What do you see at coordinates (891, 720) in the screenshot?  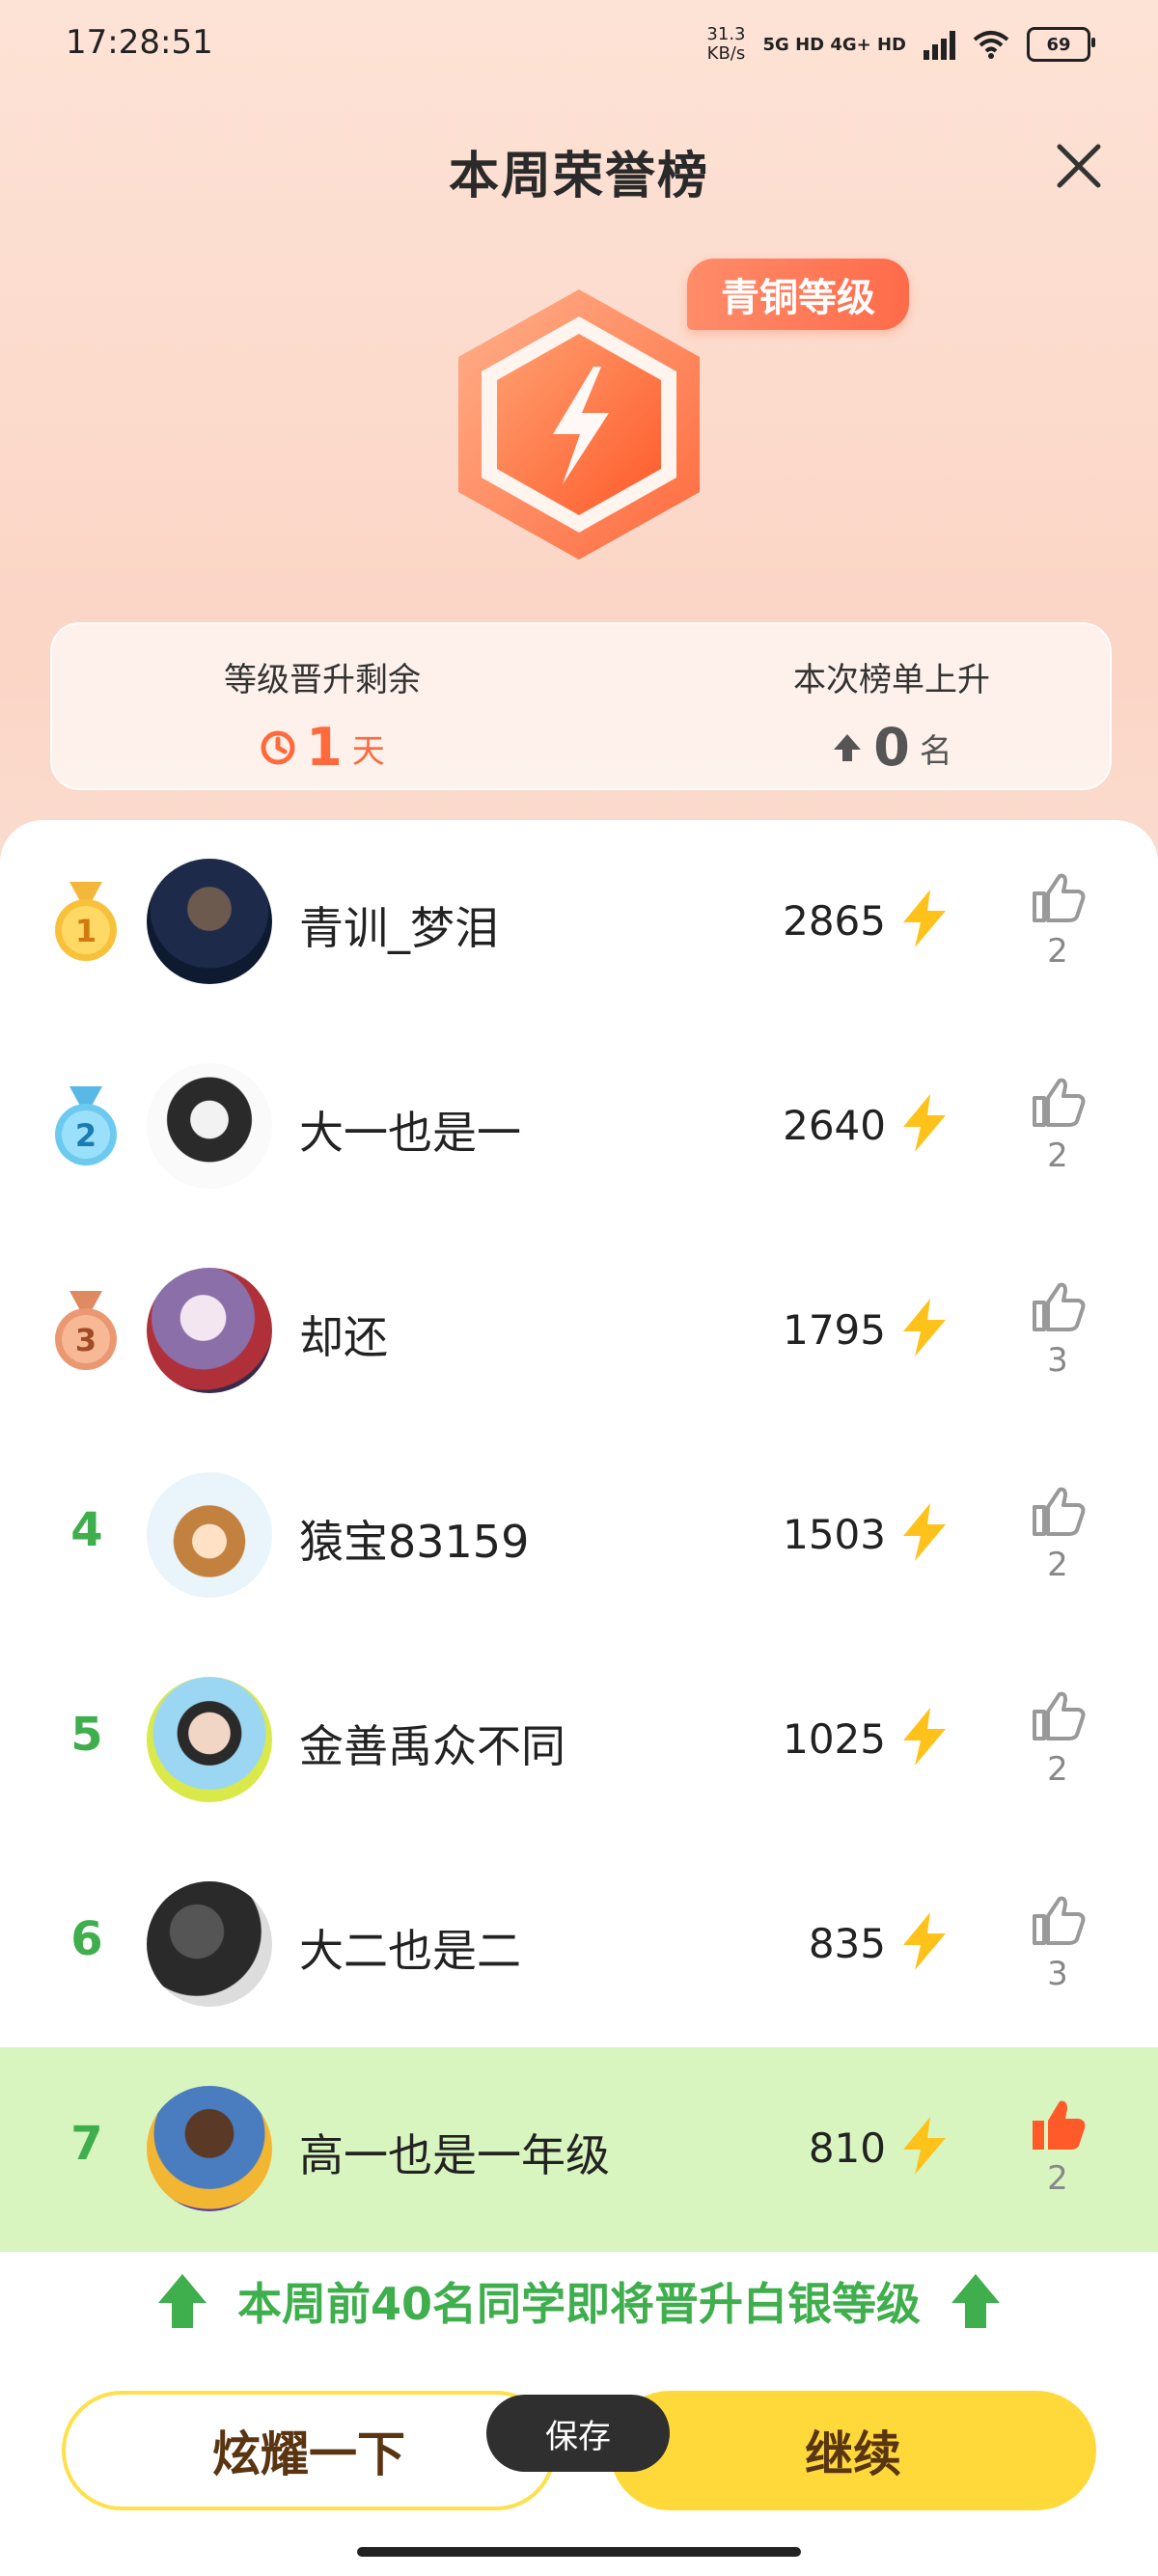 I see `rank-rise: 本次榜单上升 0 名` at bounding box center [891, 720].